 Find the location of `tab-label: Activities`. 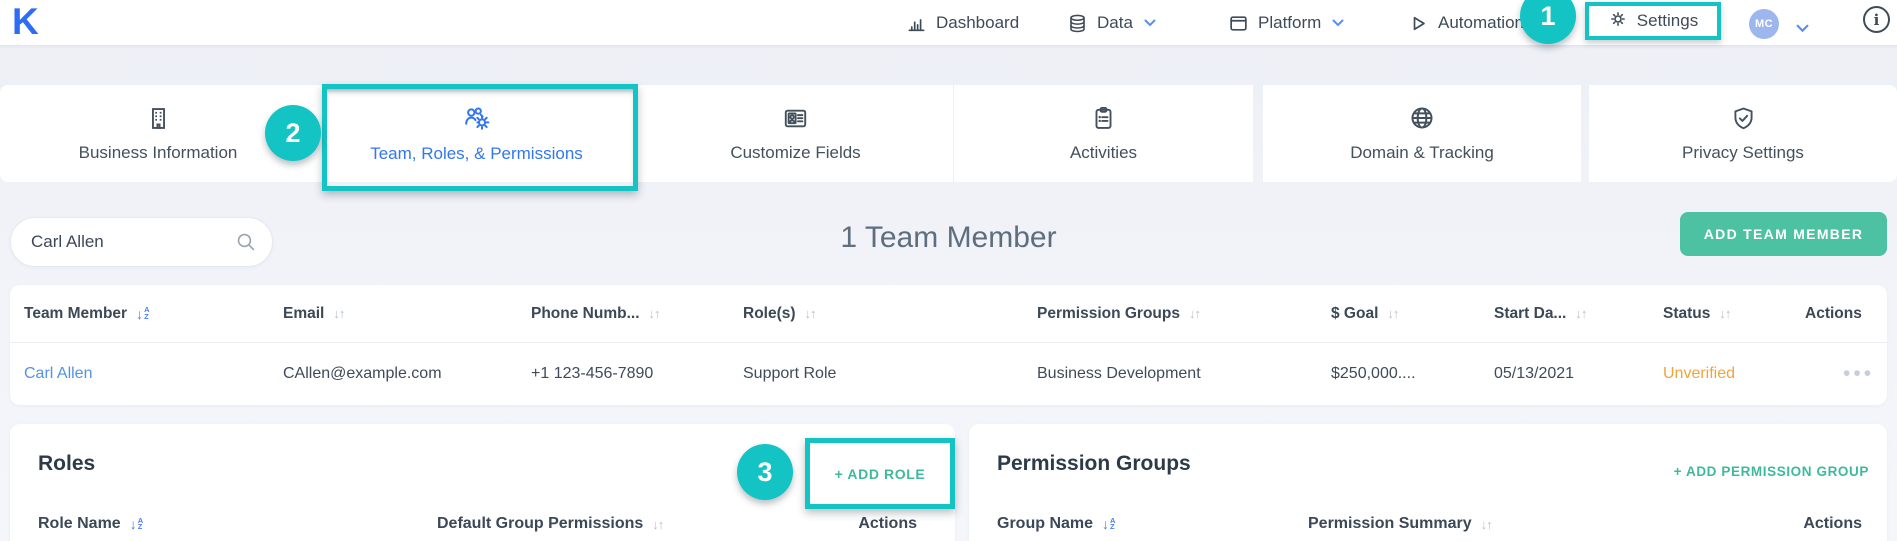

tab-label: Activities is located at coordinates (1103, 152).